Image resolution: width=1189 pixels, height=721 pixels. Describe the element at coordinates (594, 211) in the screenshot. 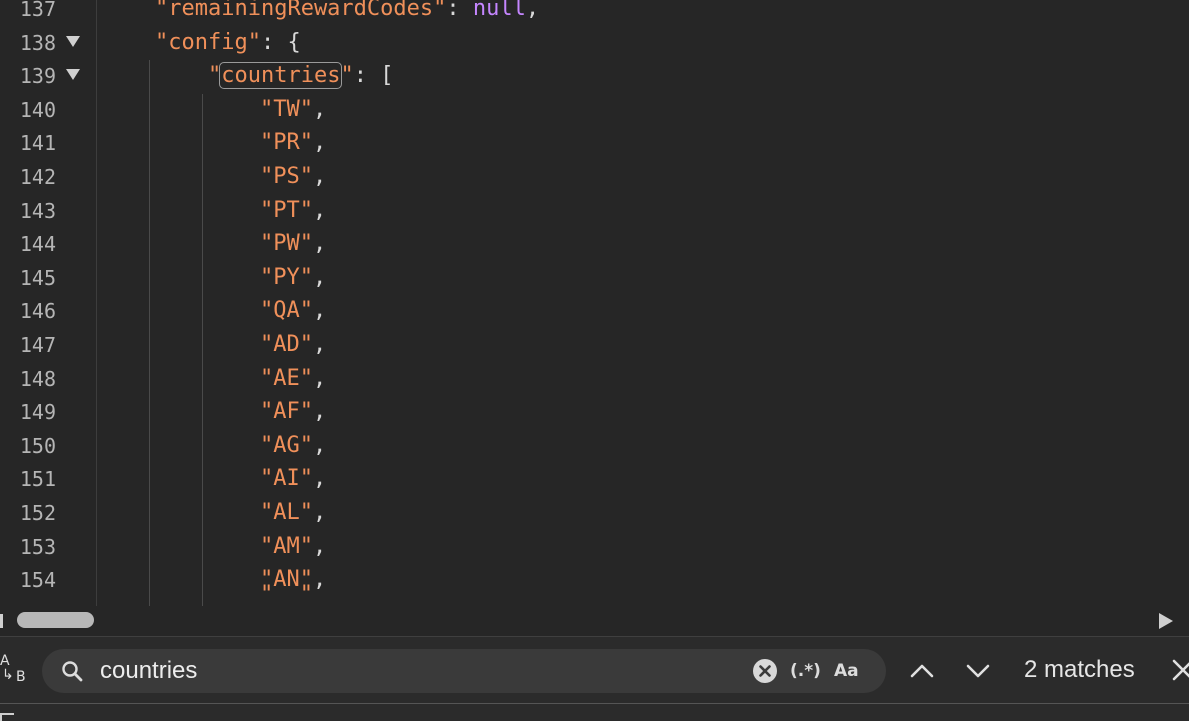

I see `code-line: 143 "PT",` at that location.